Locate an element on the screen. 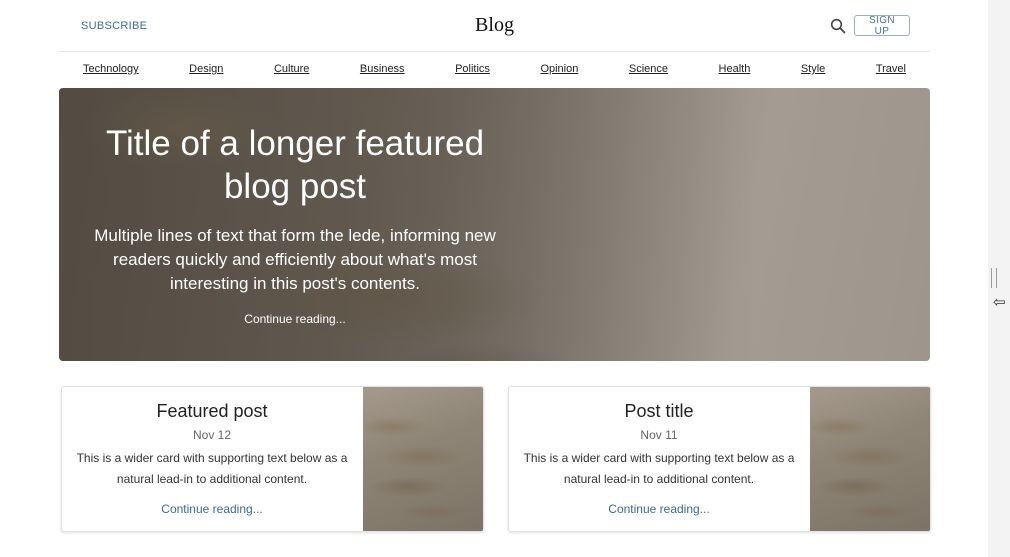 This screenshot has width=1010, height=557. site-header: SUBSCRIBE Blog SIGN UP is located at coordinates (494, 26).